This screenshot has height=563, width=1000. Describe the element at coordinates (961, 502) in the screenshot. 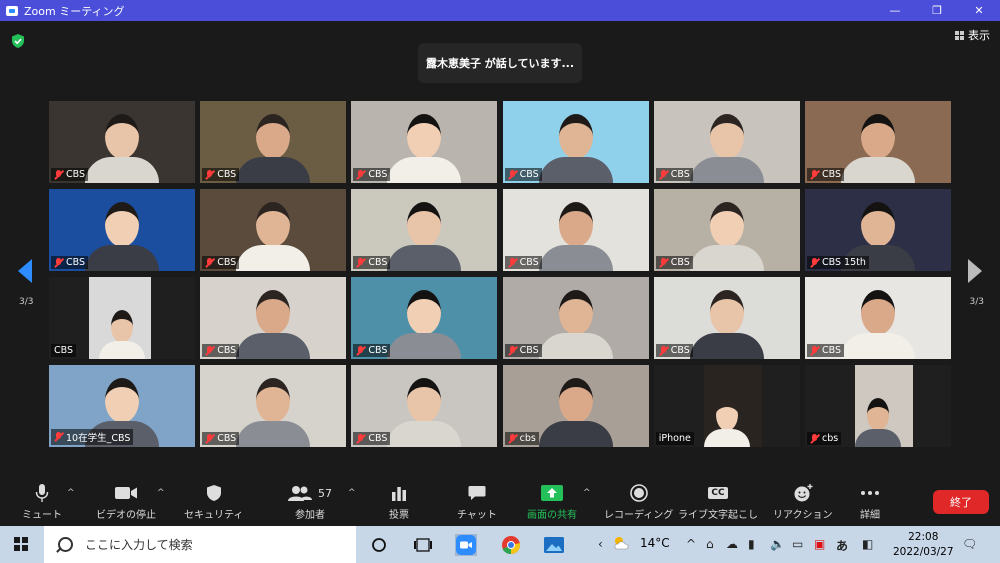

I see `end-meeting-button: 終了` at that location.